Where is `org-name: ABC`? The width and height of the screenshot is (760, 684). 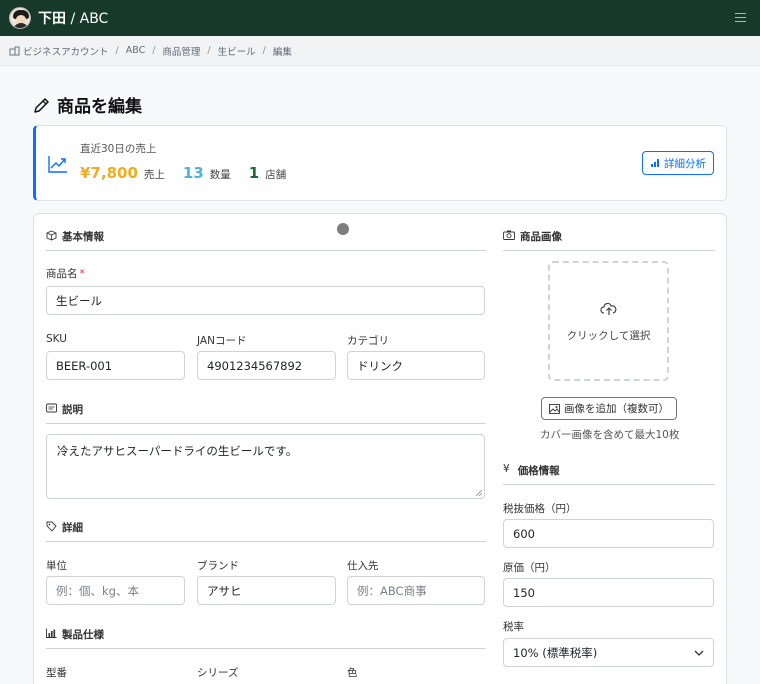 org-name: ABC is located at coordinates (94, 19).